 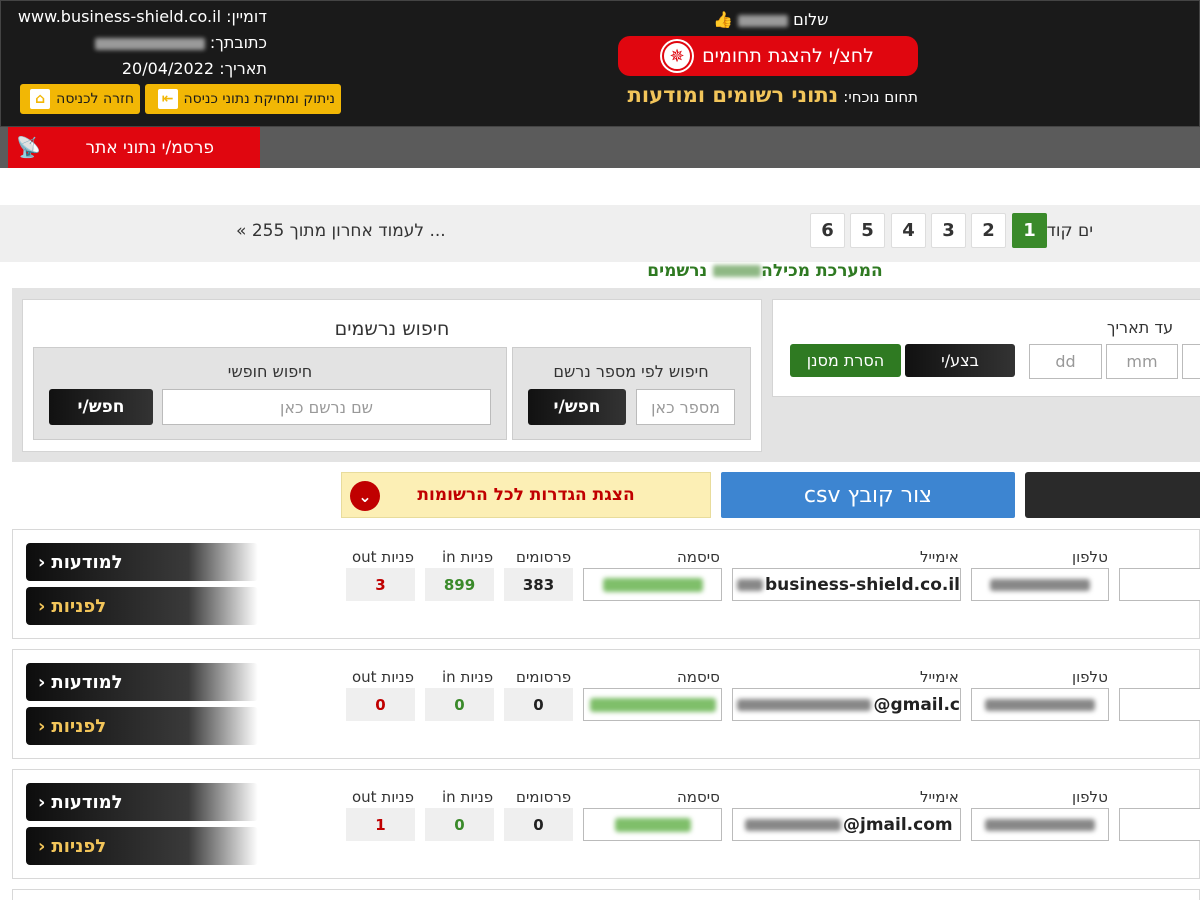 I want to click on back-to-entry-label: חזרה לכניסה, so click(x=95, y=99).